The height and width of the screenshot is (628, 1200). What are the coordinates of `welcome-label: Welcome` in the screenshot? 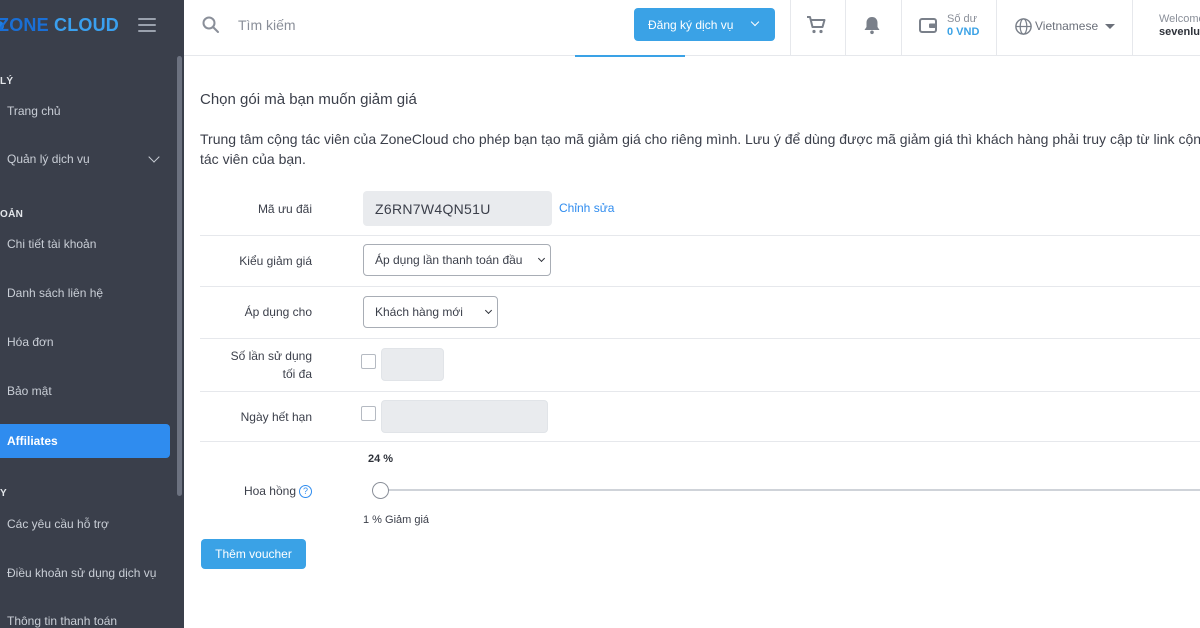 It's located at (1179, 19).